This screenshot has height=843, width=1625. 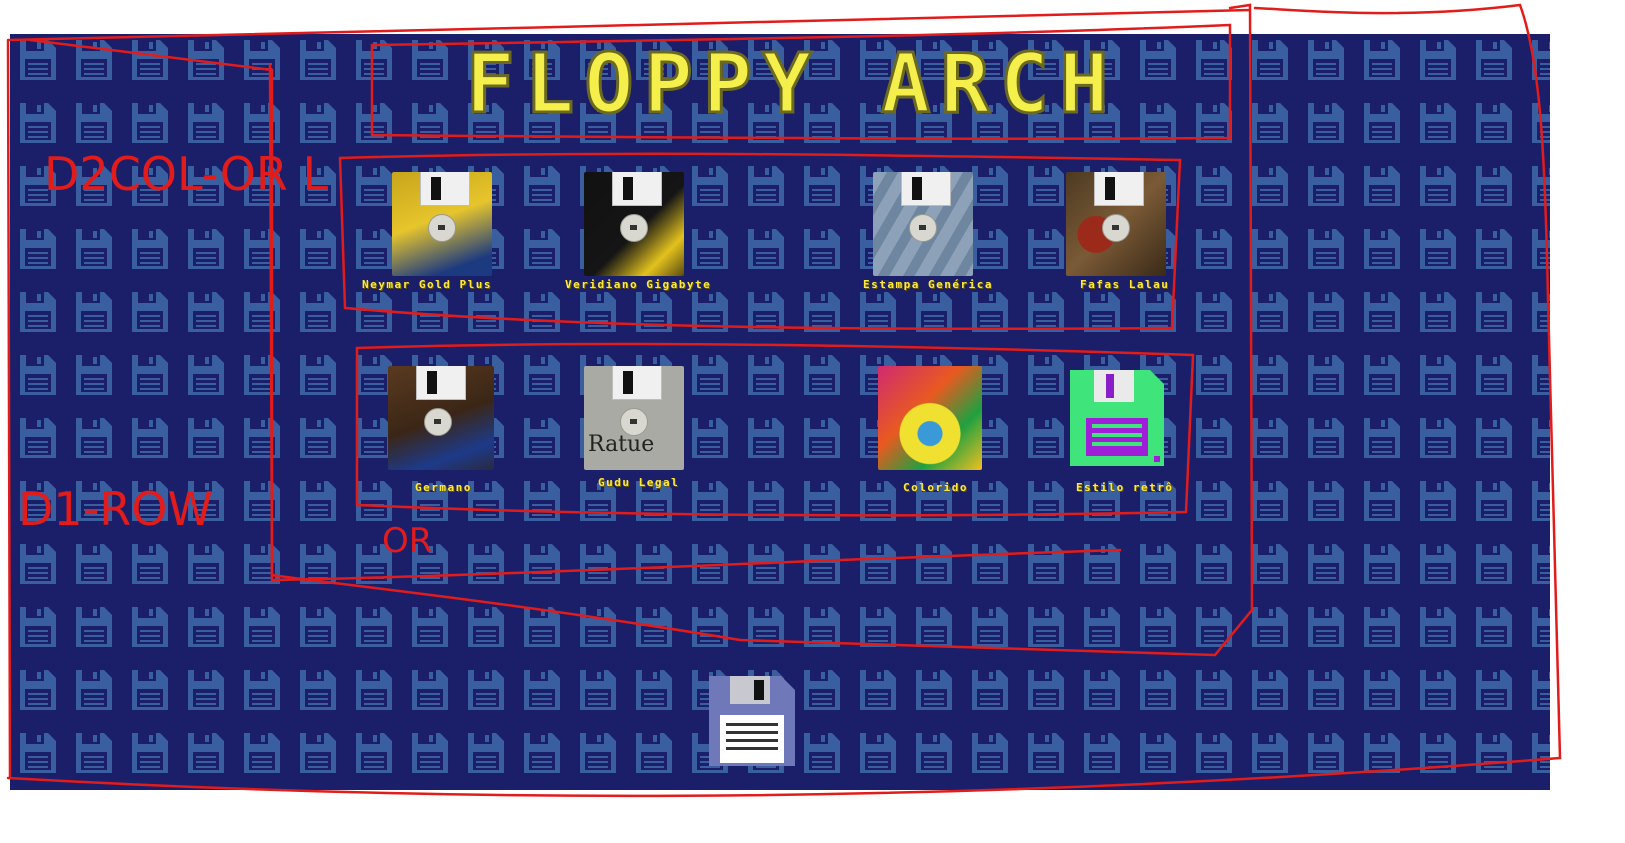 I want to click on annotation-col-note: D2COL-OR L, so click(x=186, y=174).